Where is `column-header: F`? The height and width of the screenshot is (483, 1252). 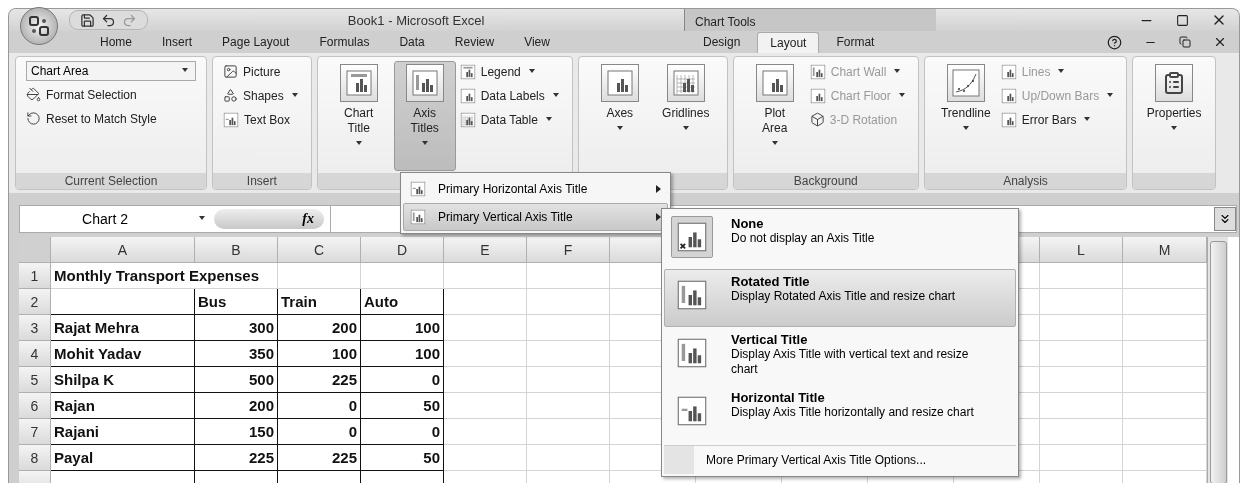
column-header: F is located at coordinates (568, 250).